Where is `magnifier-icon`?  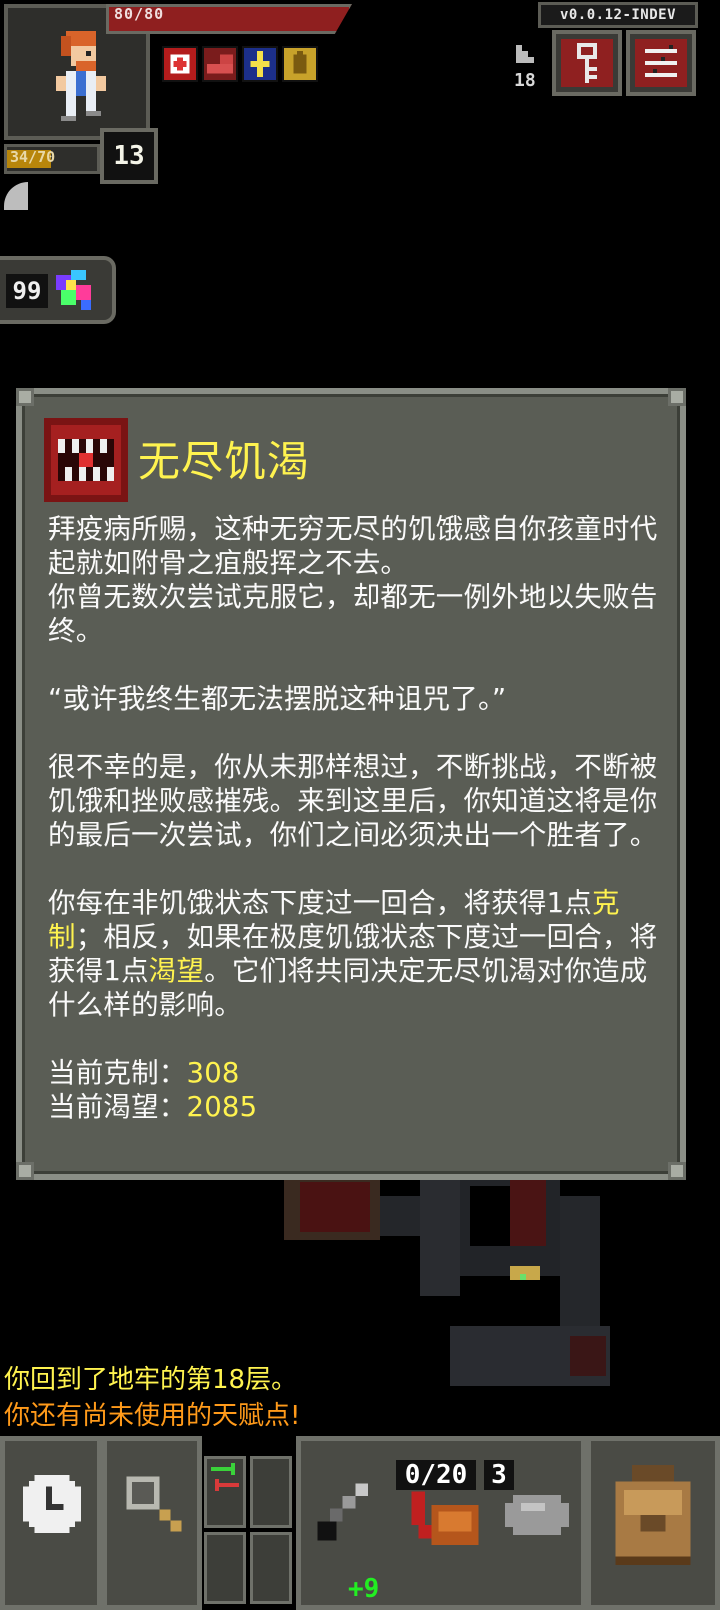
magnifier-icon is located at coordinates (154, 1504).